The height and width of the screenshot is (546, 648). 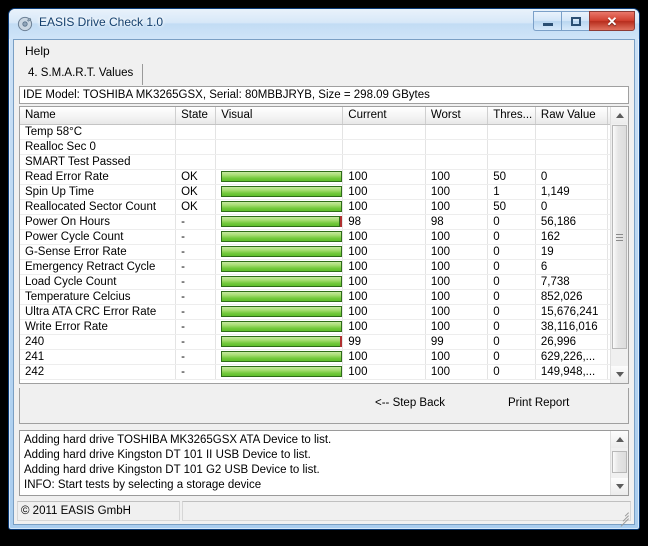 What do you see at coordinates (98, 132) in the screenshot?
I see `cell-name: Temp 58°C` at bounding box center [98, 132].